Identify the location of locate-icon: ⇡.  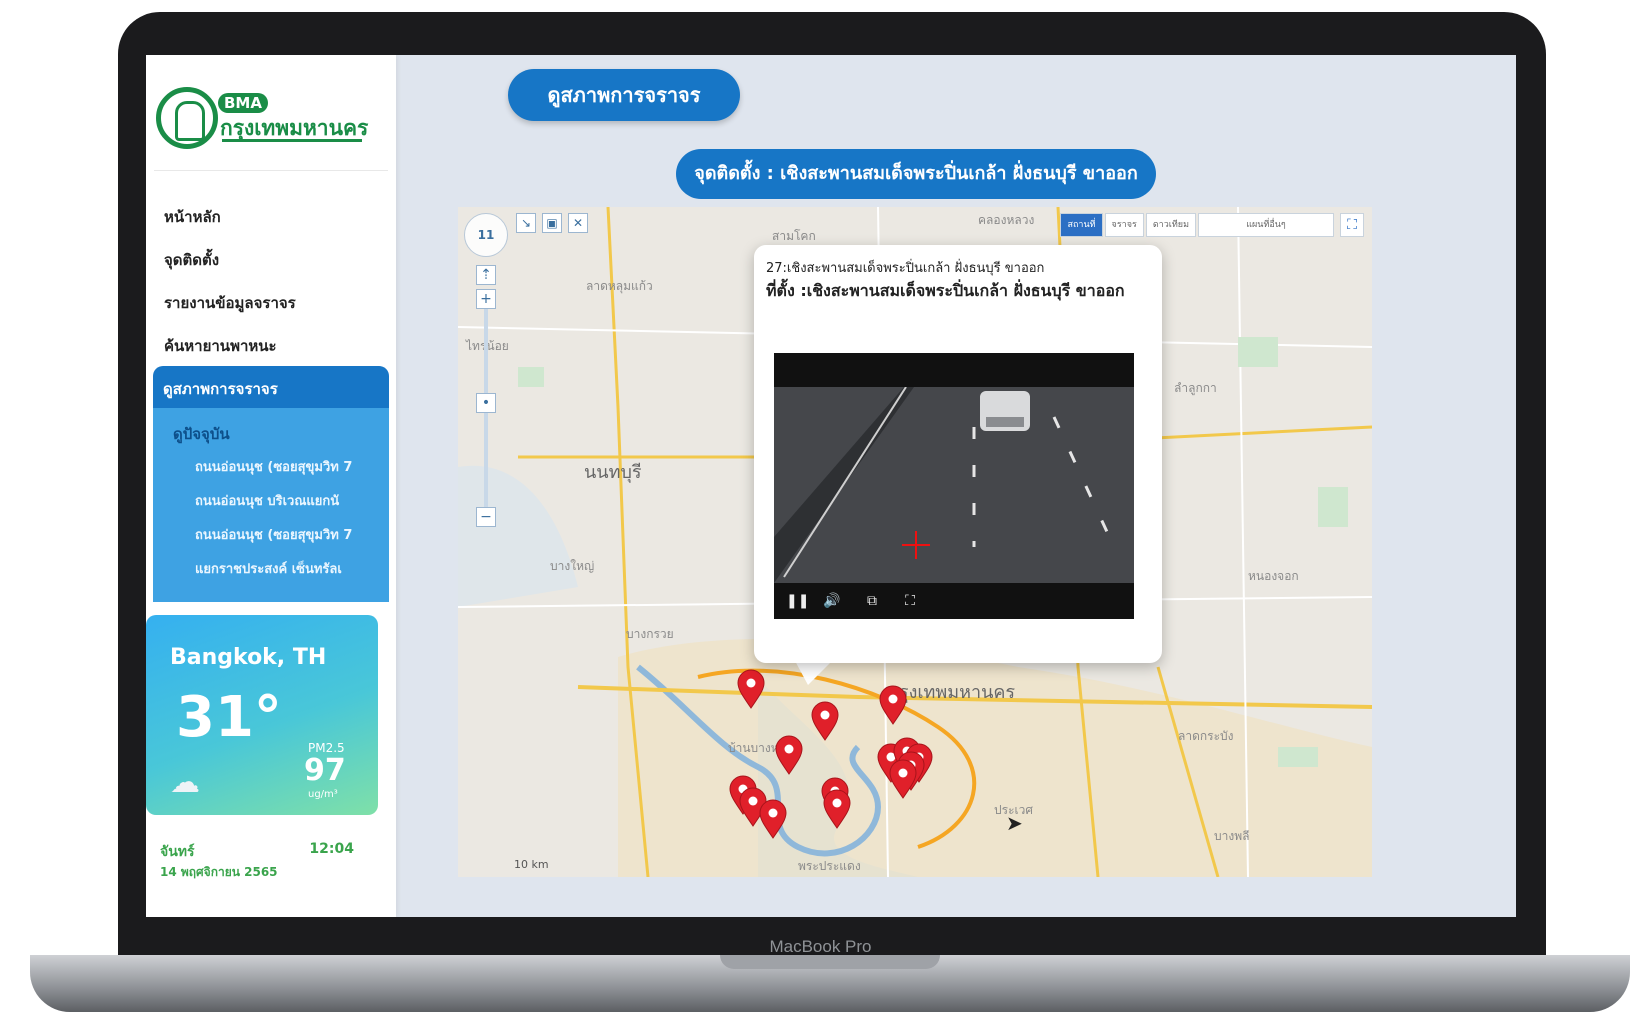
(486, 275).